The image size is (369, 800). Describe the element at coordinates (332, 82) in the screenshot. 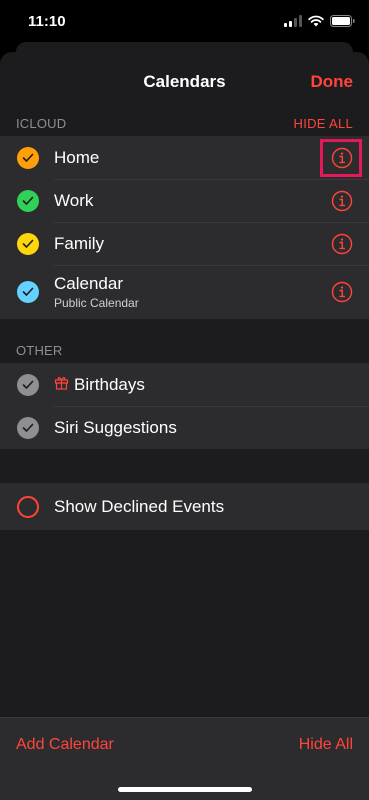

I see `done-button: Done` at that location.